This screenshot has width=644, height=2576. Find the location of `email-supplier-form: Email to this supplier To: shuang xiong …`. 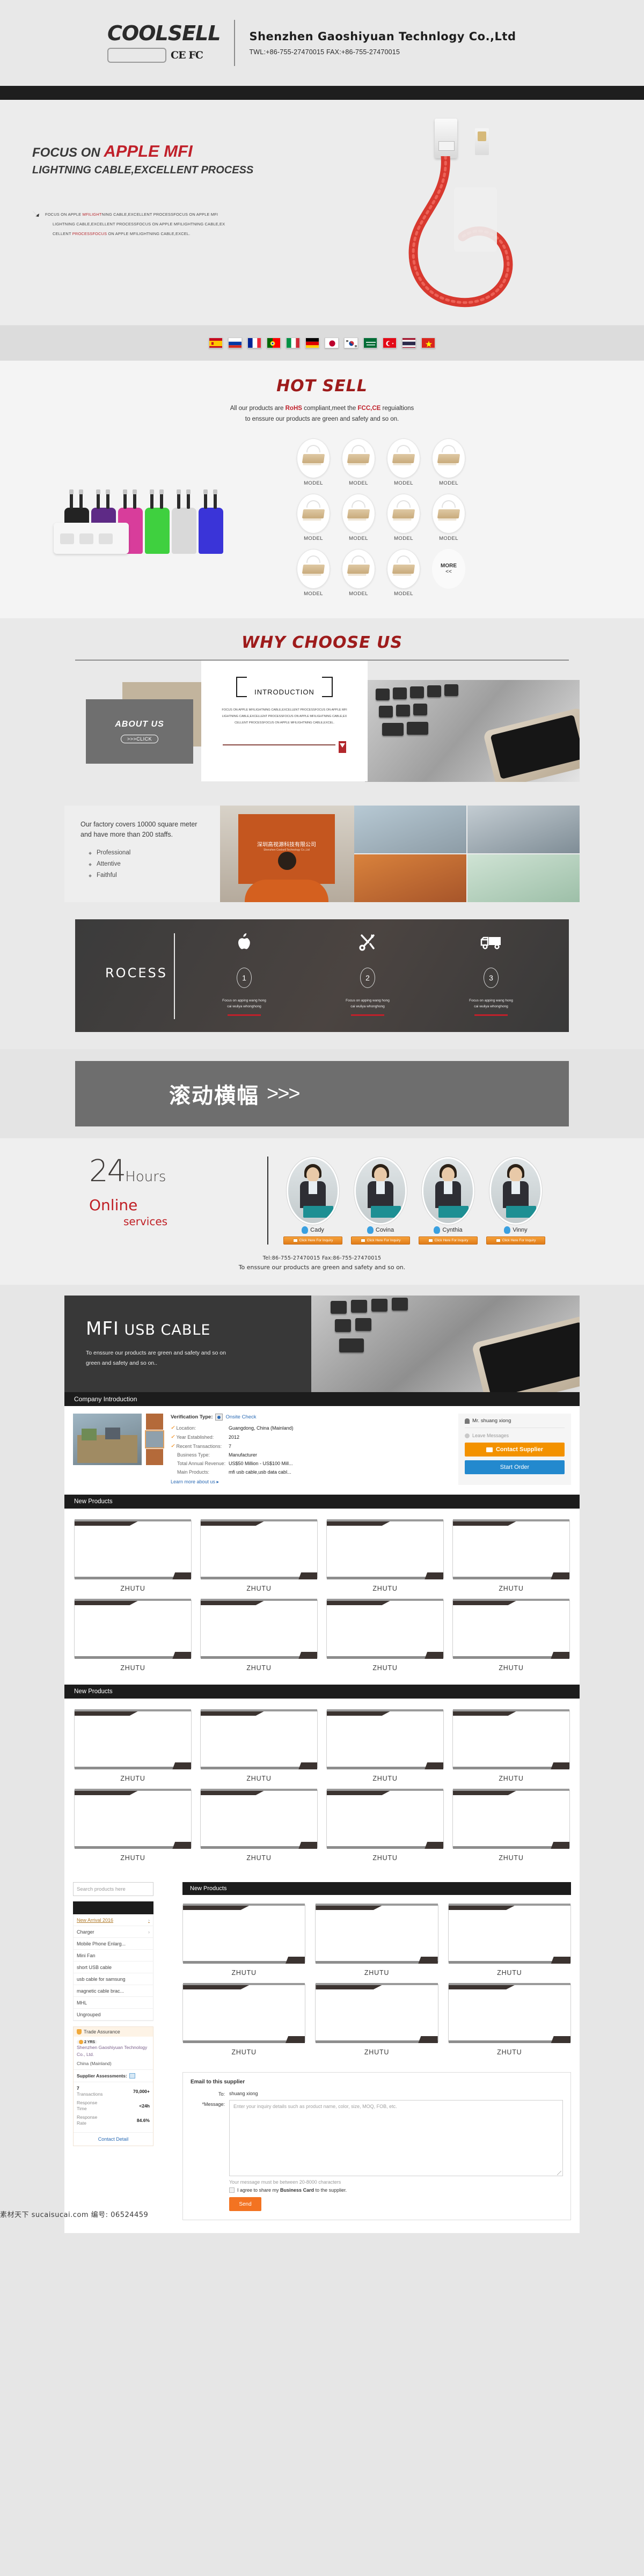

email-supplier-form: Email to this supplier To: shuang xiong … is located at coordinates (376, 2146).